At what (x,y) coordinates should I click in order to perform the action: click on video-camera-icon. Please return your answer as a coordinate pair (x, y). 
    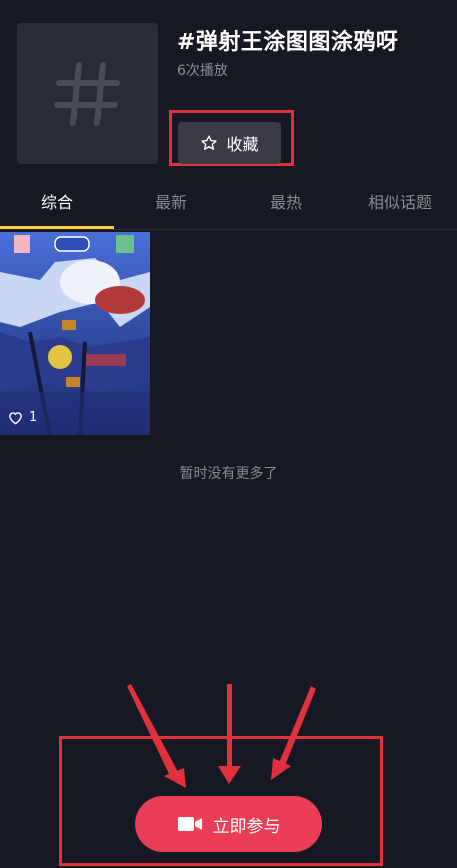
    Looking at the image, I should click on (189, 824).